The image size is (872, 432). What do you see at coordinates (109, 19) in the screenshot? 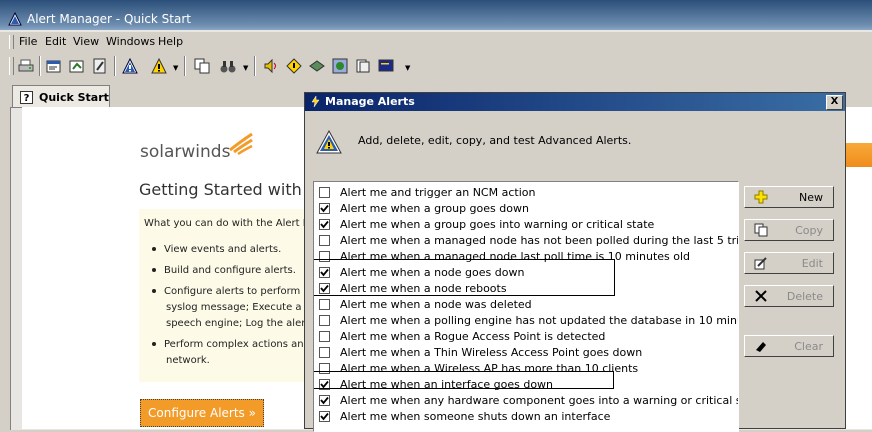
I see `window-title: Alert Manager - Quick Start` at bounding box center [109, 19].